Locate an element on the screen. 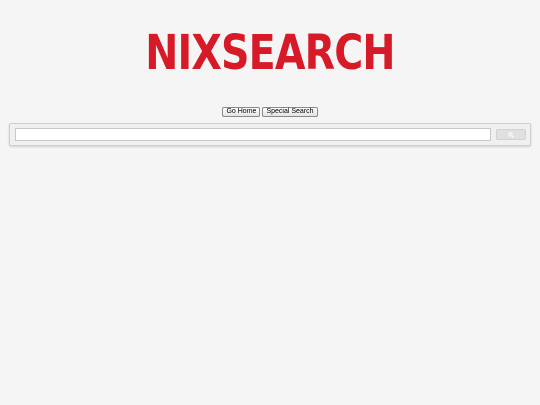  search-panel is located at coordinates (270, 134).